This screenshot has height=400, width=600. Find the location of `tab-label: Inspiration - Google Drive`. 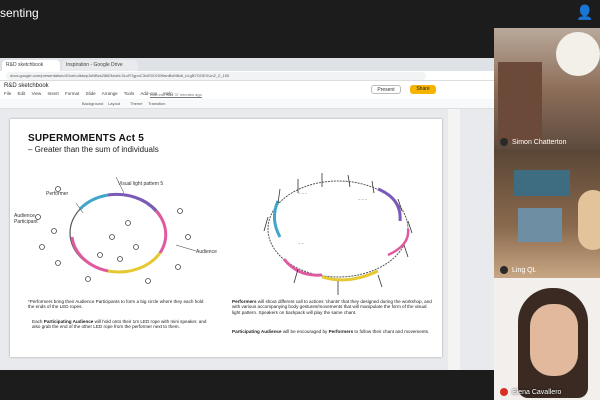

tab-label: Inspiration - Google Drive is located at coordinates (94, 65).